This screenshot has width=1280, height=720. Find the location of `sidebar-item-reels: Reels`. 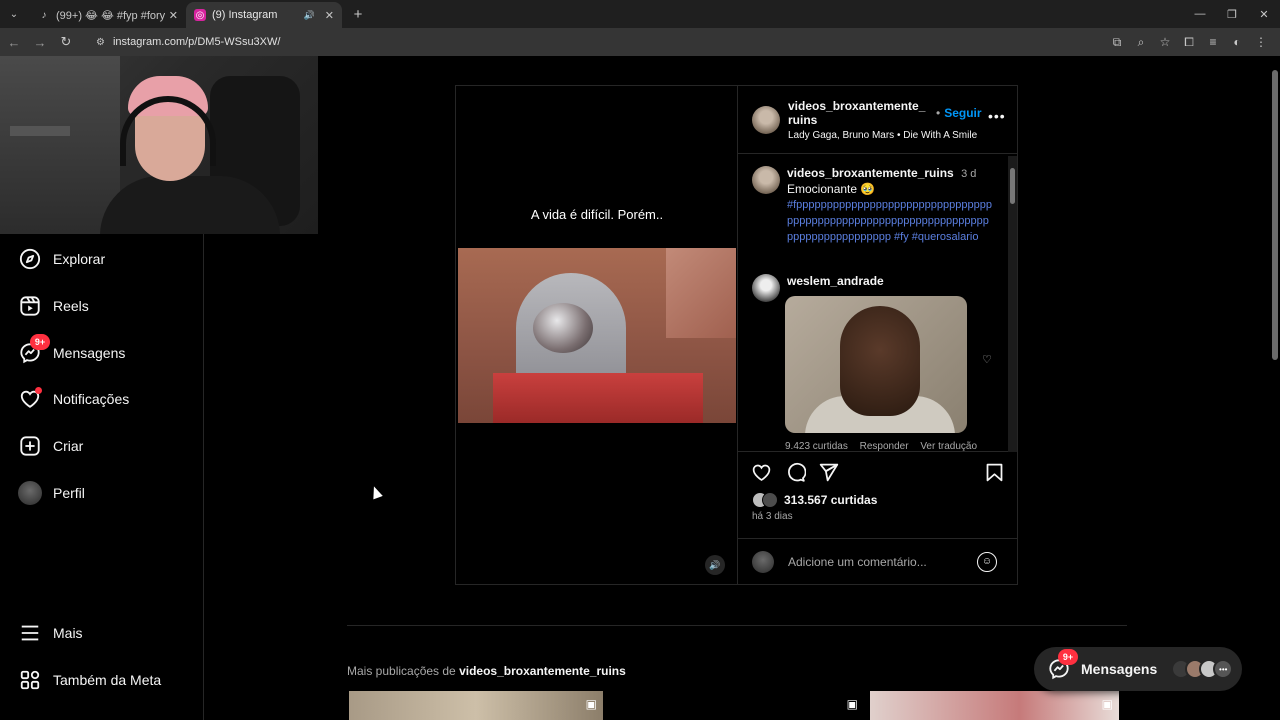

sidebar-item-reels: Reels is located at coordinates (53, 306).